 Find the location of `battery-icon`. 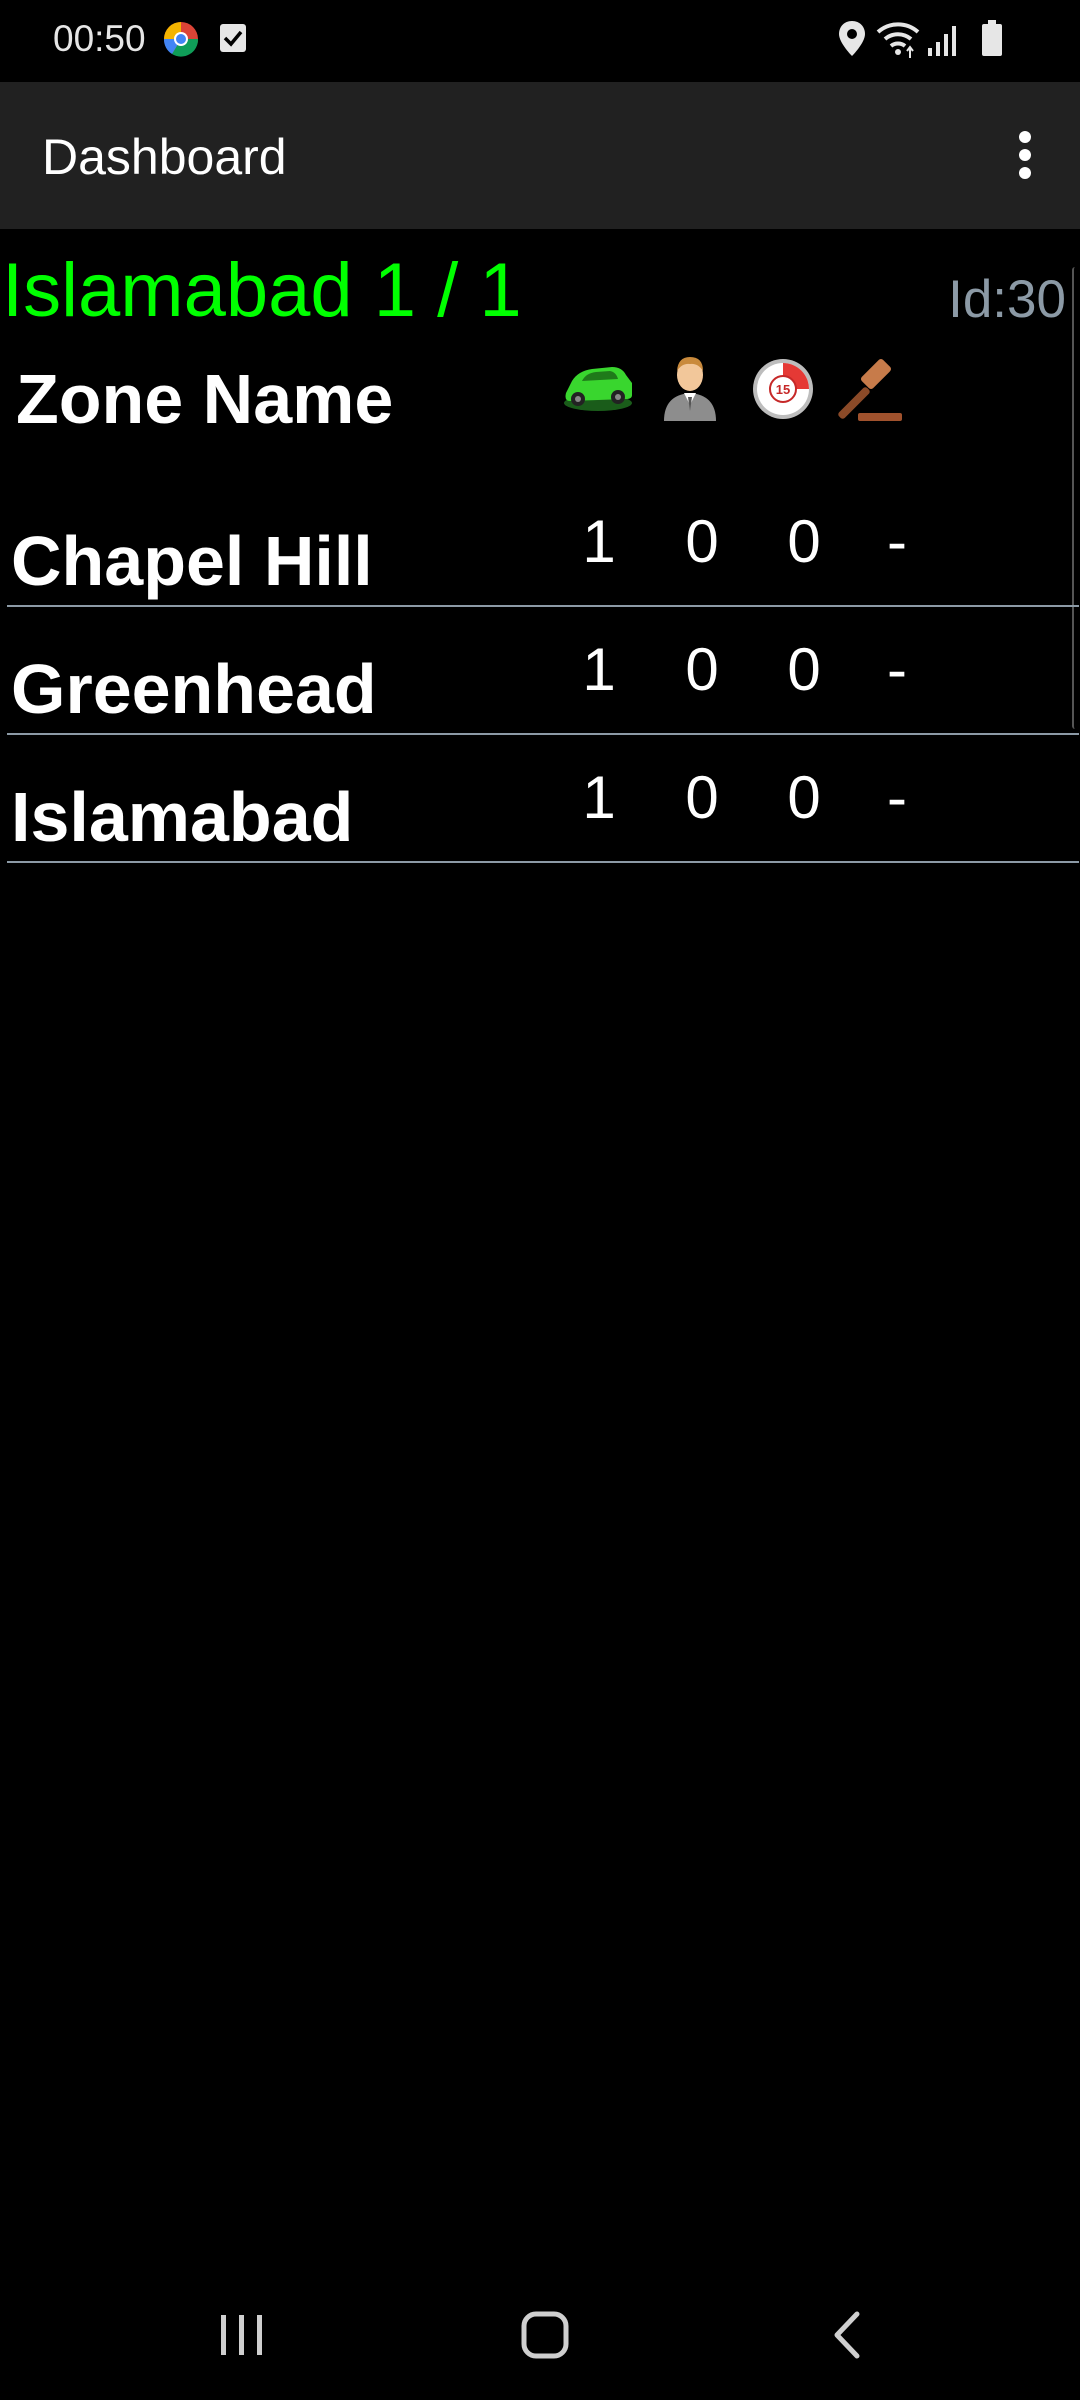

battery-icon is located at coordinates (992, 38).